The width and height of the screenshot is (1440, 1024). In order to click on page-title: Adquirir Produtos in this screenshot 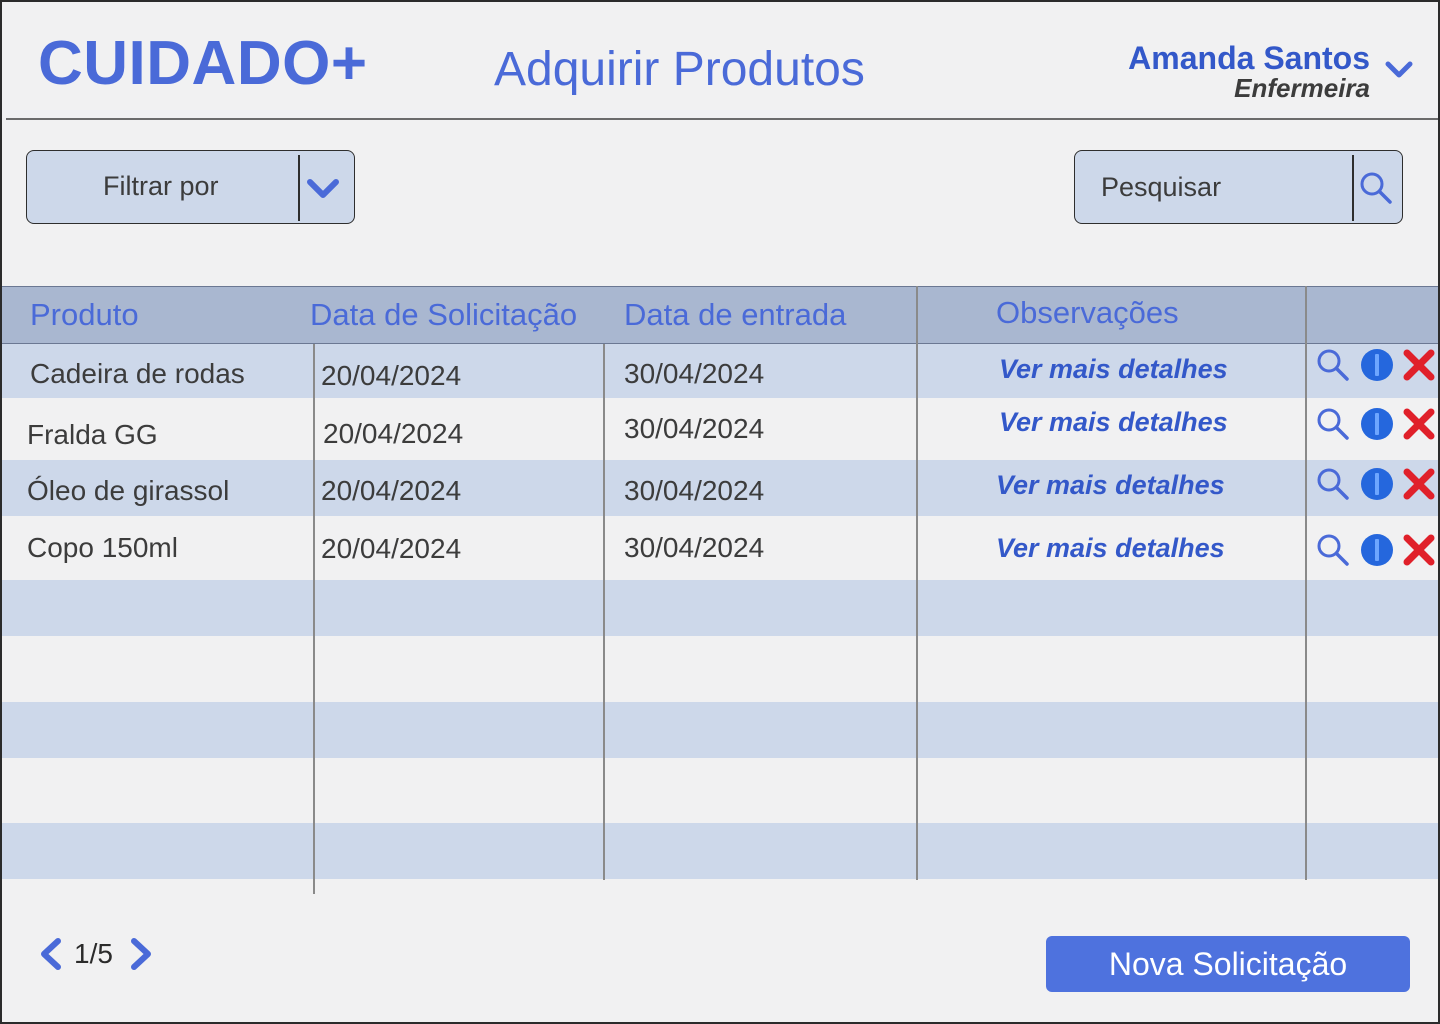, I will do `click(679, 69)`.